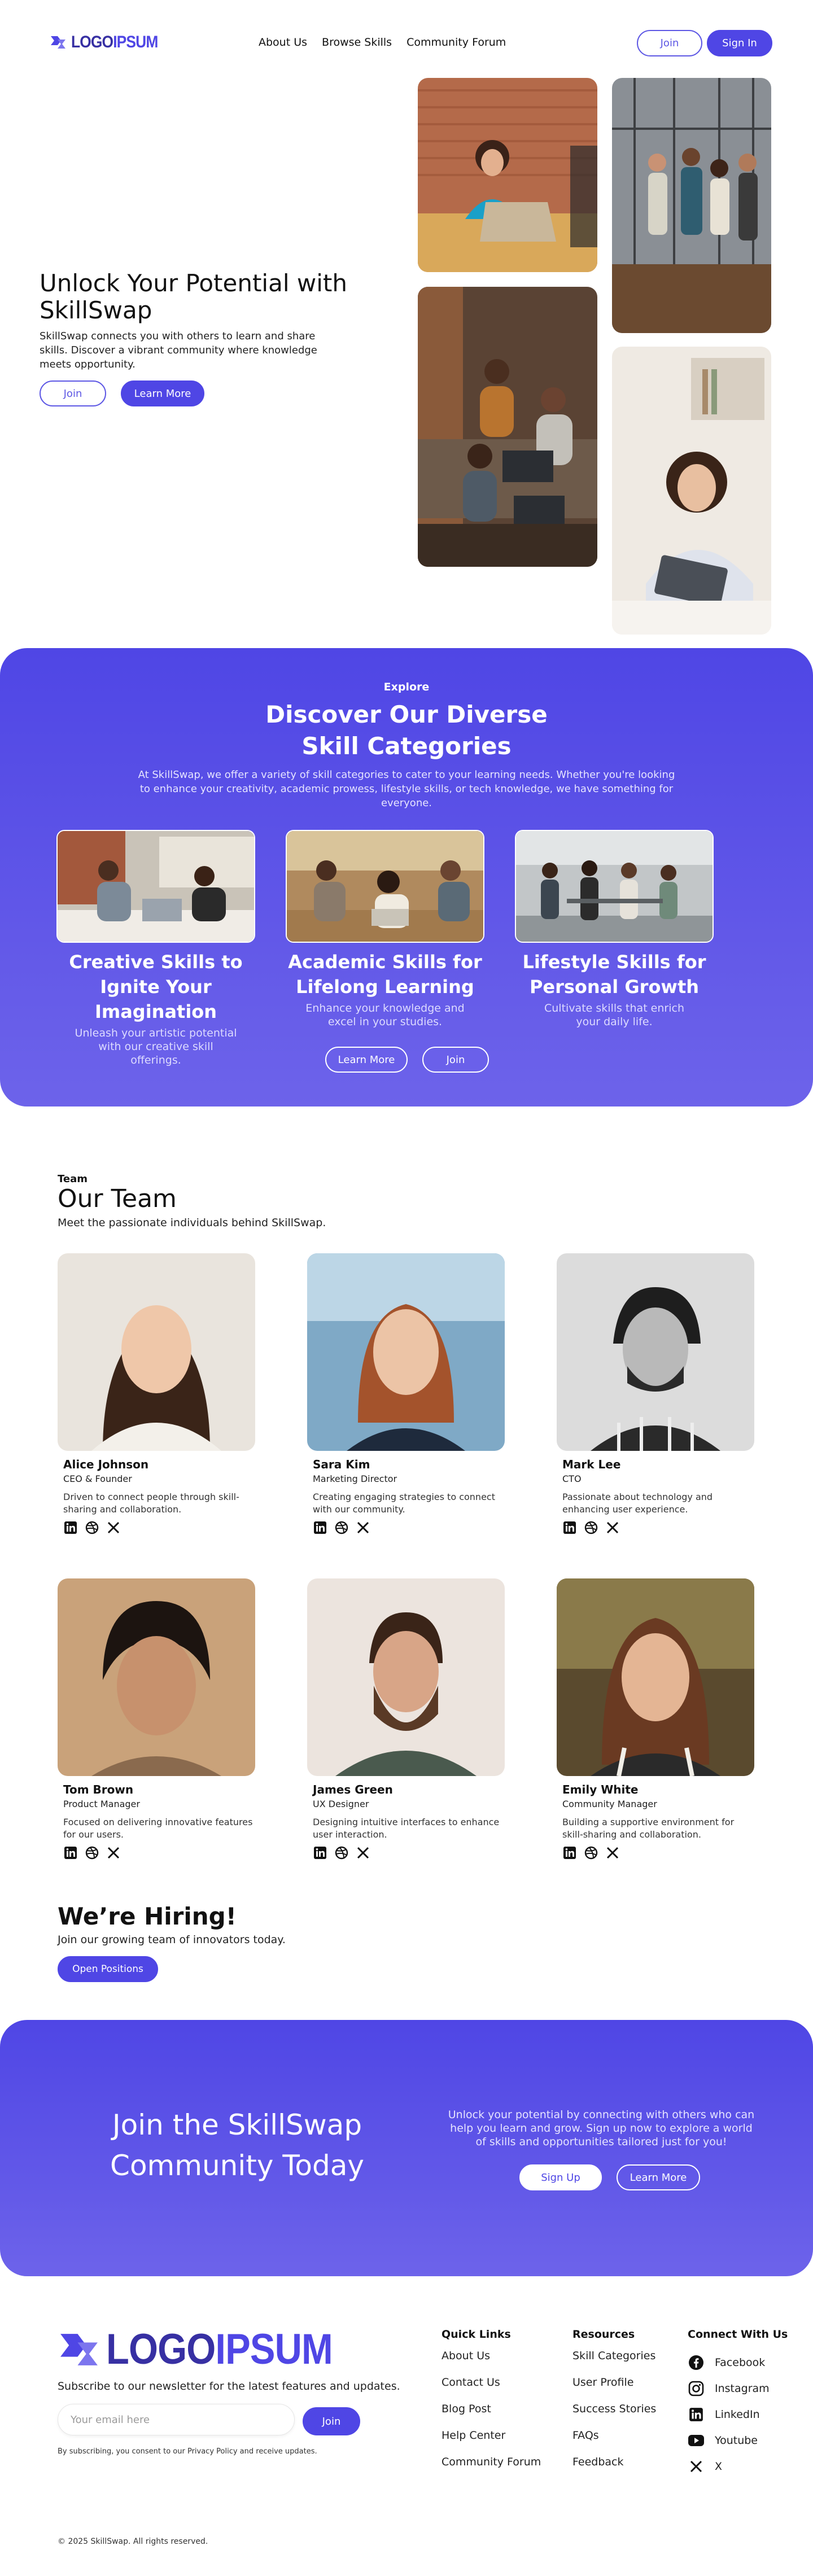  Describe the element at coordinates (614, 2389) in the screenshot. I see `footer-link: User Profile` at that location.